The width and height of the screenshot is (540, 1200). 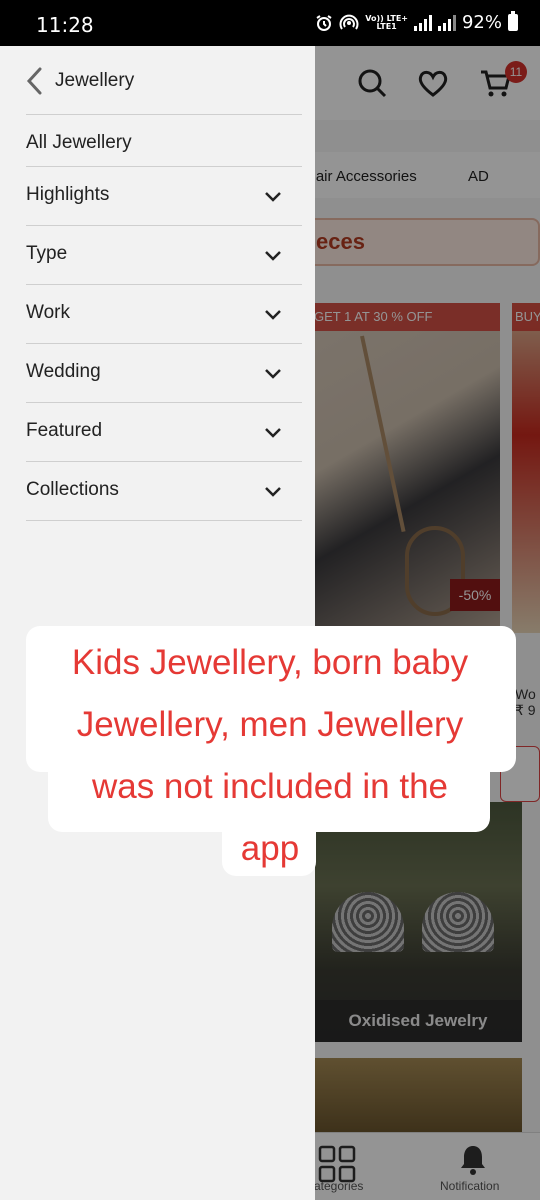 What do you see at coordinates (68, 194) in the screenshot?
I see `menu-item-label: Highlights` at bounding box center [68, 194].